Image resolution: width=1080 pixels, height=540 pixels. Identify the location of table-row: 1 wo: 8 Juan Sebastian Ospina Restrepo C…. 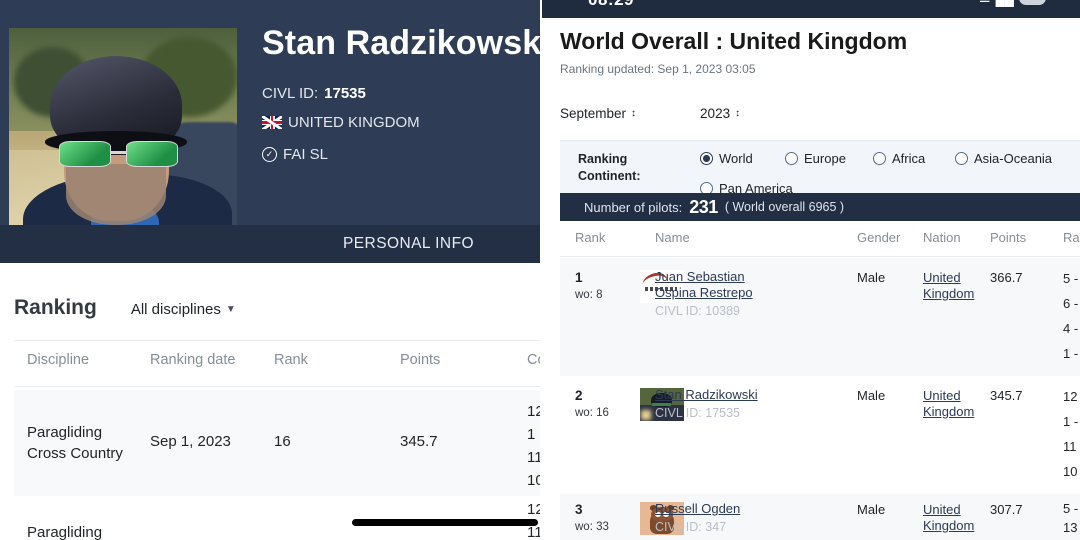
(820, 317).